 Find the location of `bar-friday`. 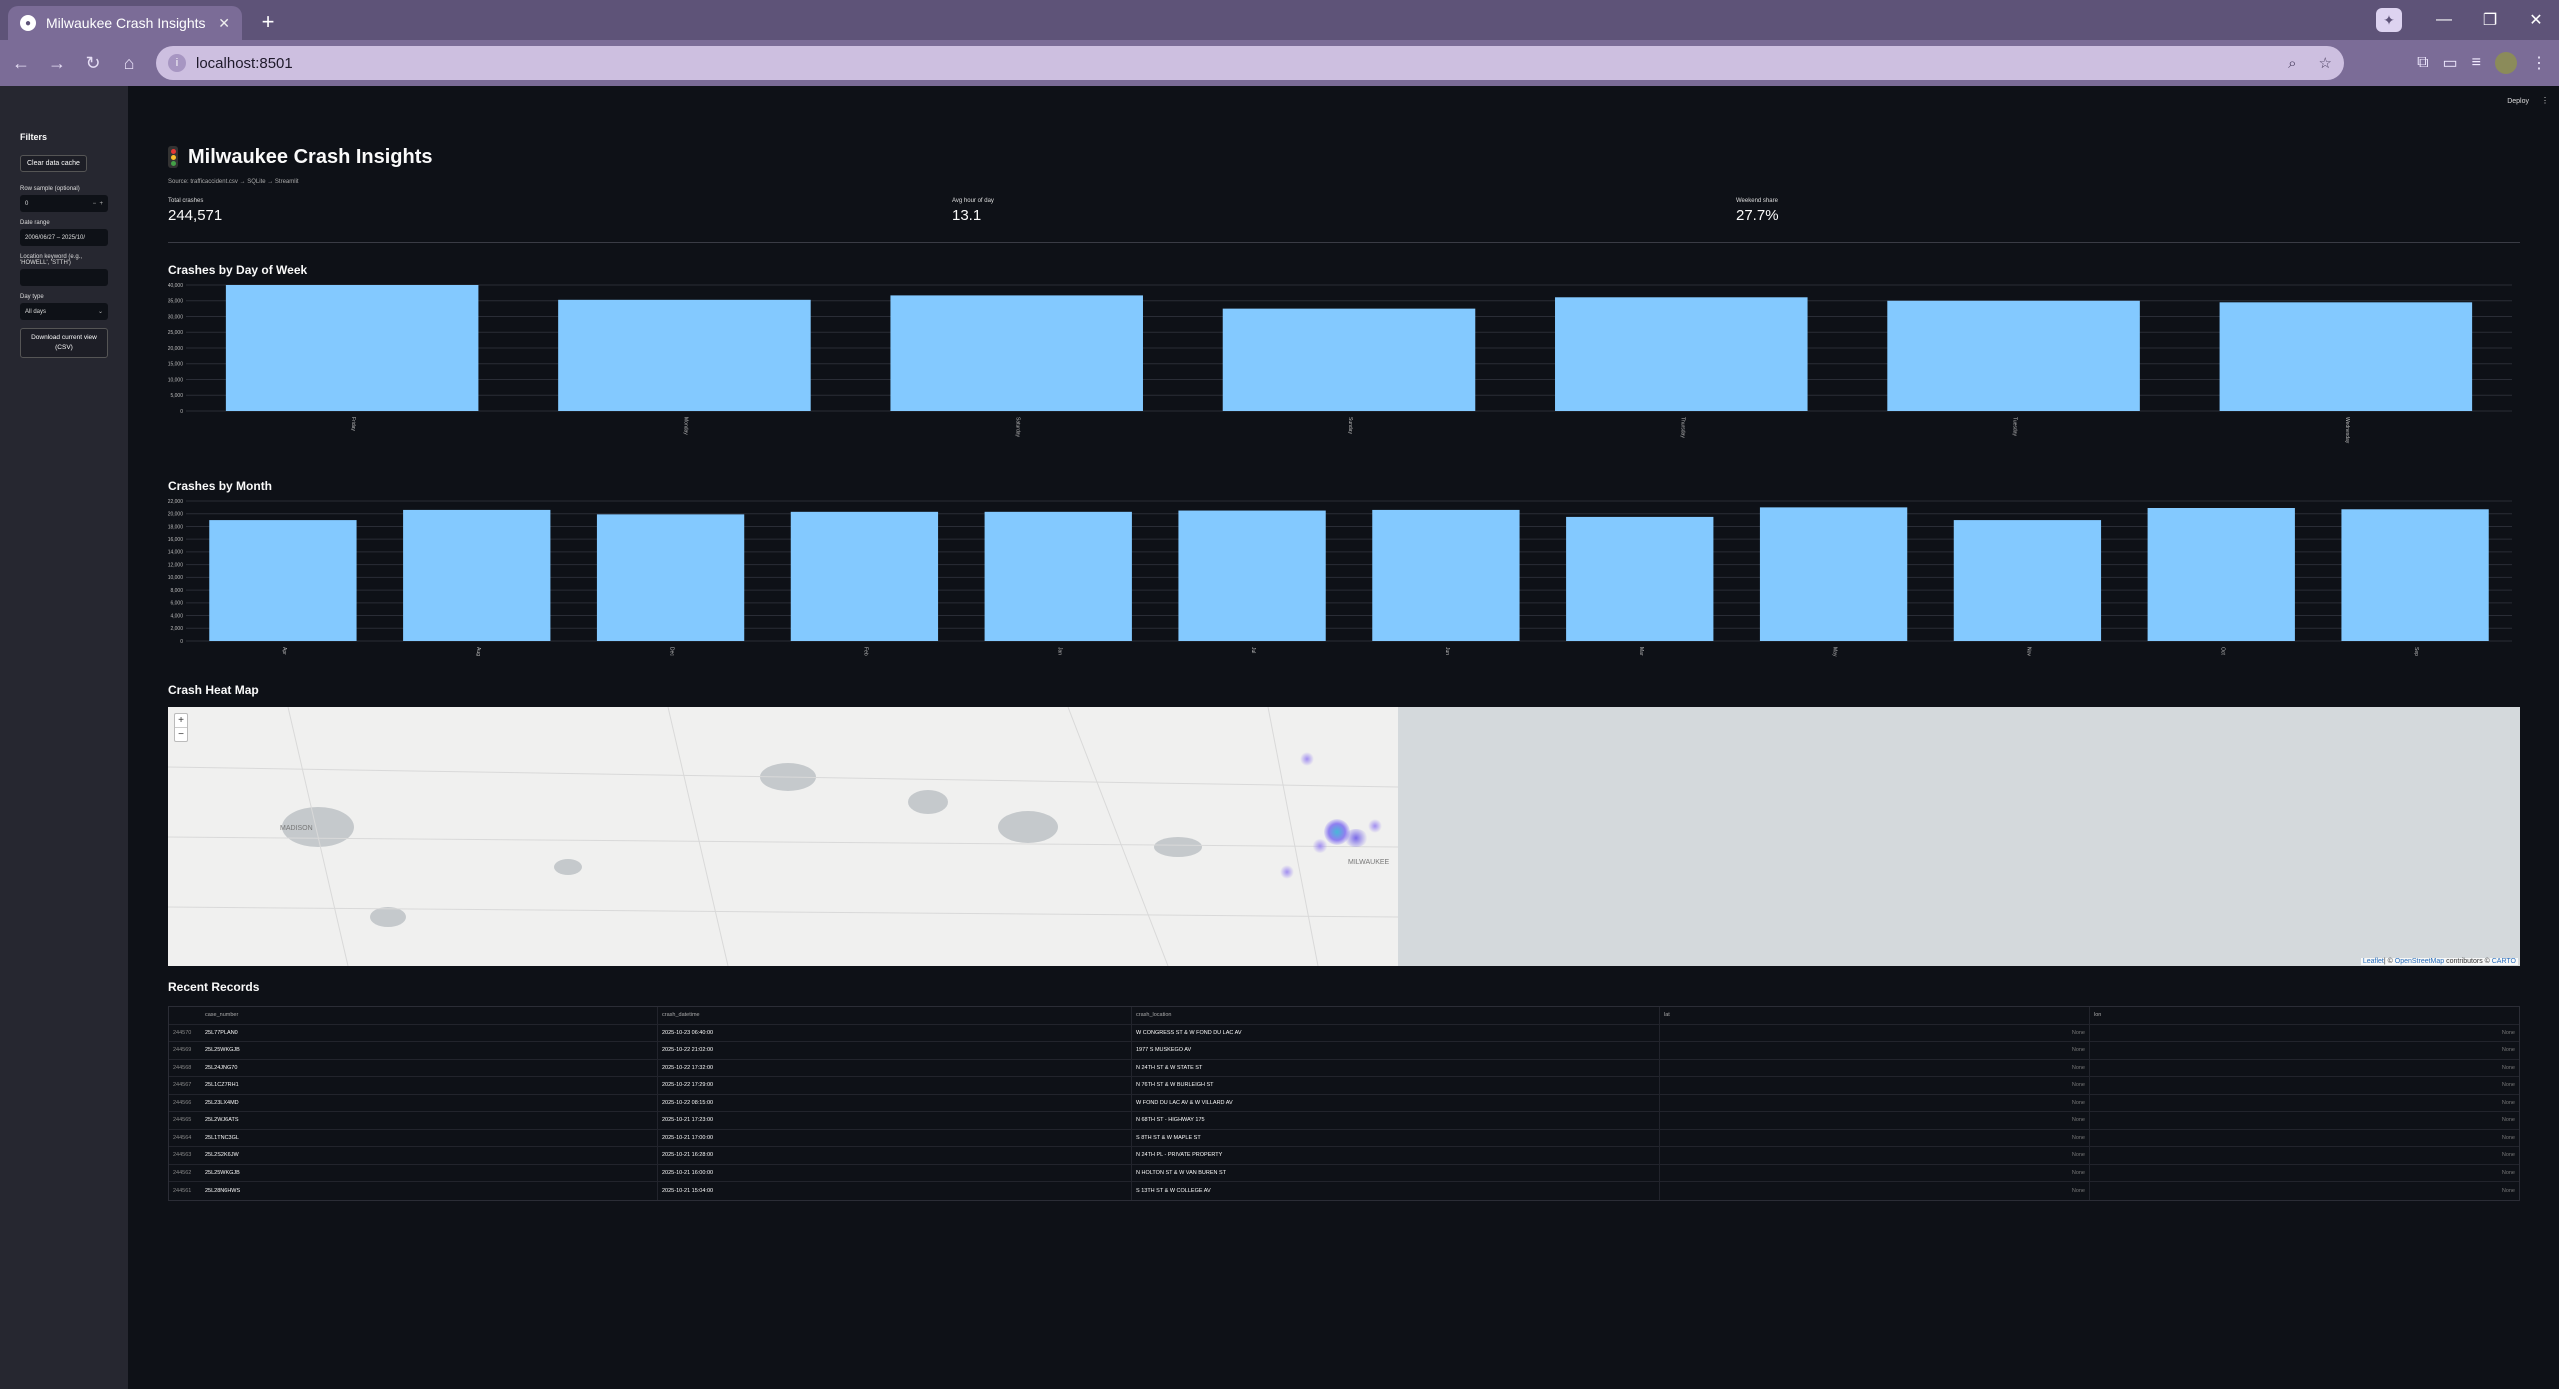

bar-friday is located at coordinates (352, 348).